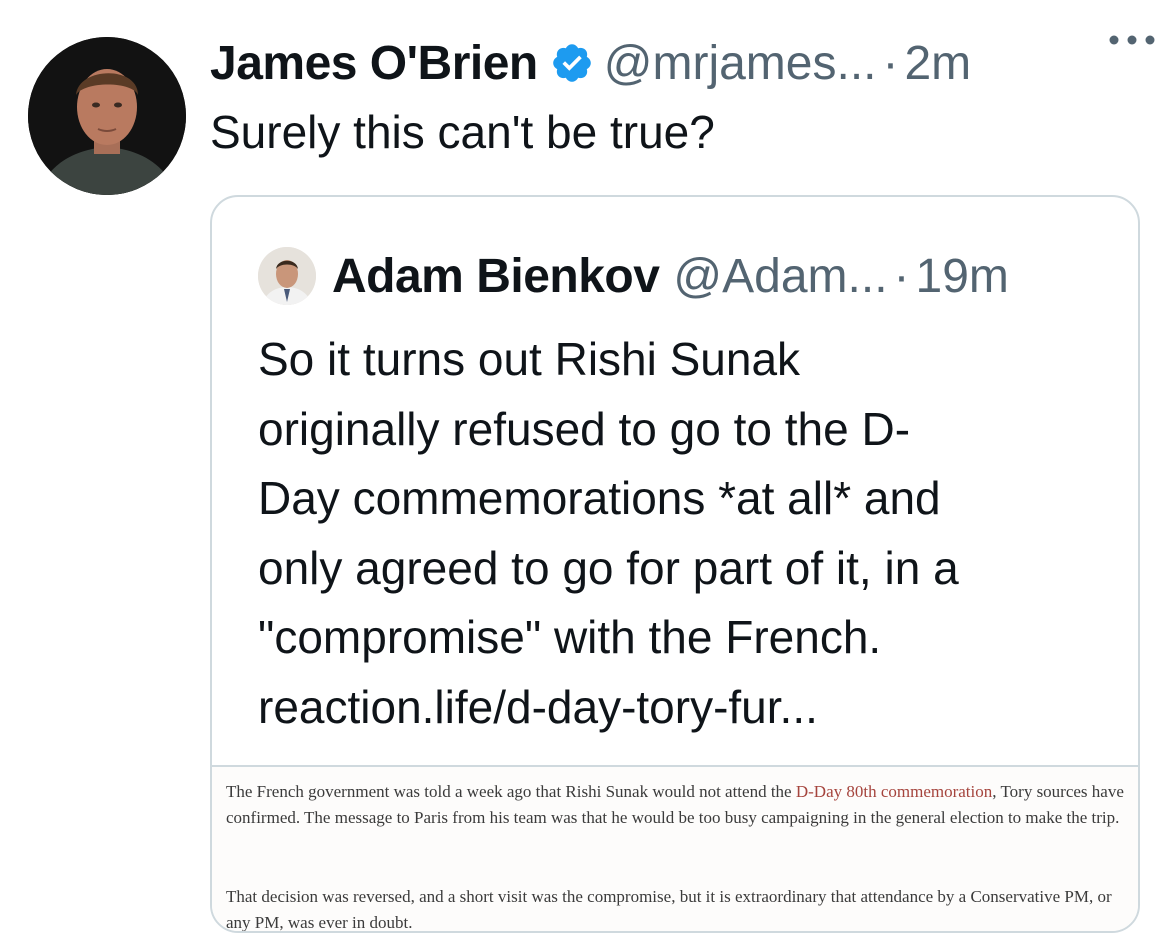  What do you see at coordinates (496, 276) in the screenshot?
I see `quoted-author-name: Adam Bienkov` at bounding box center [496, 276].